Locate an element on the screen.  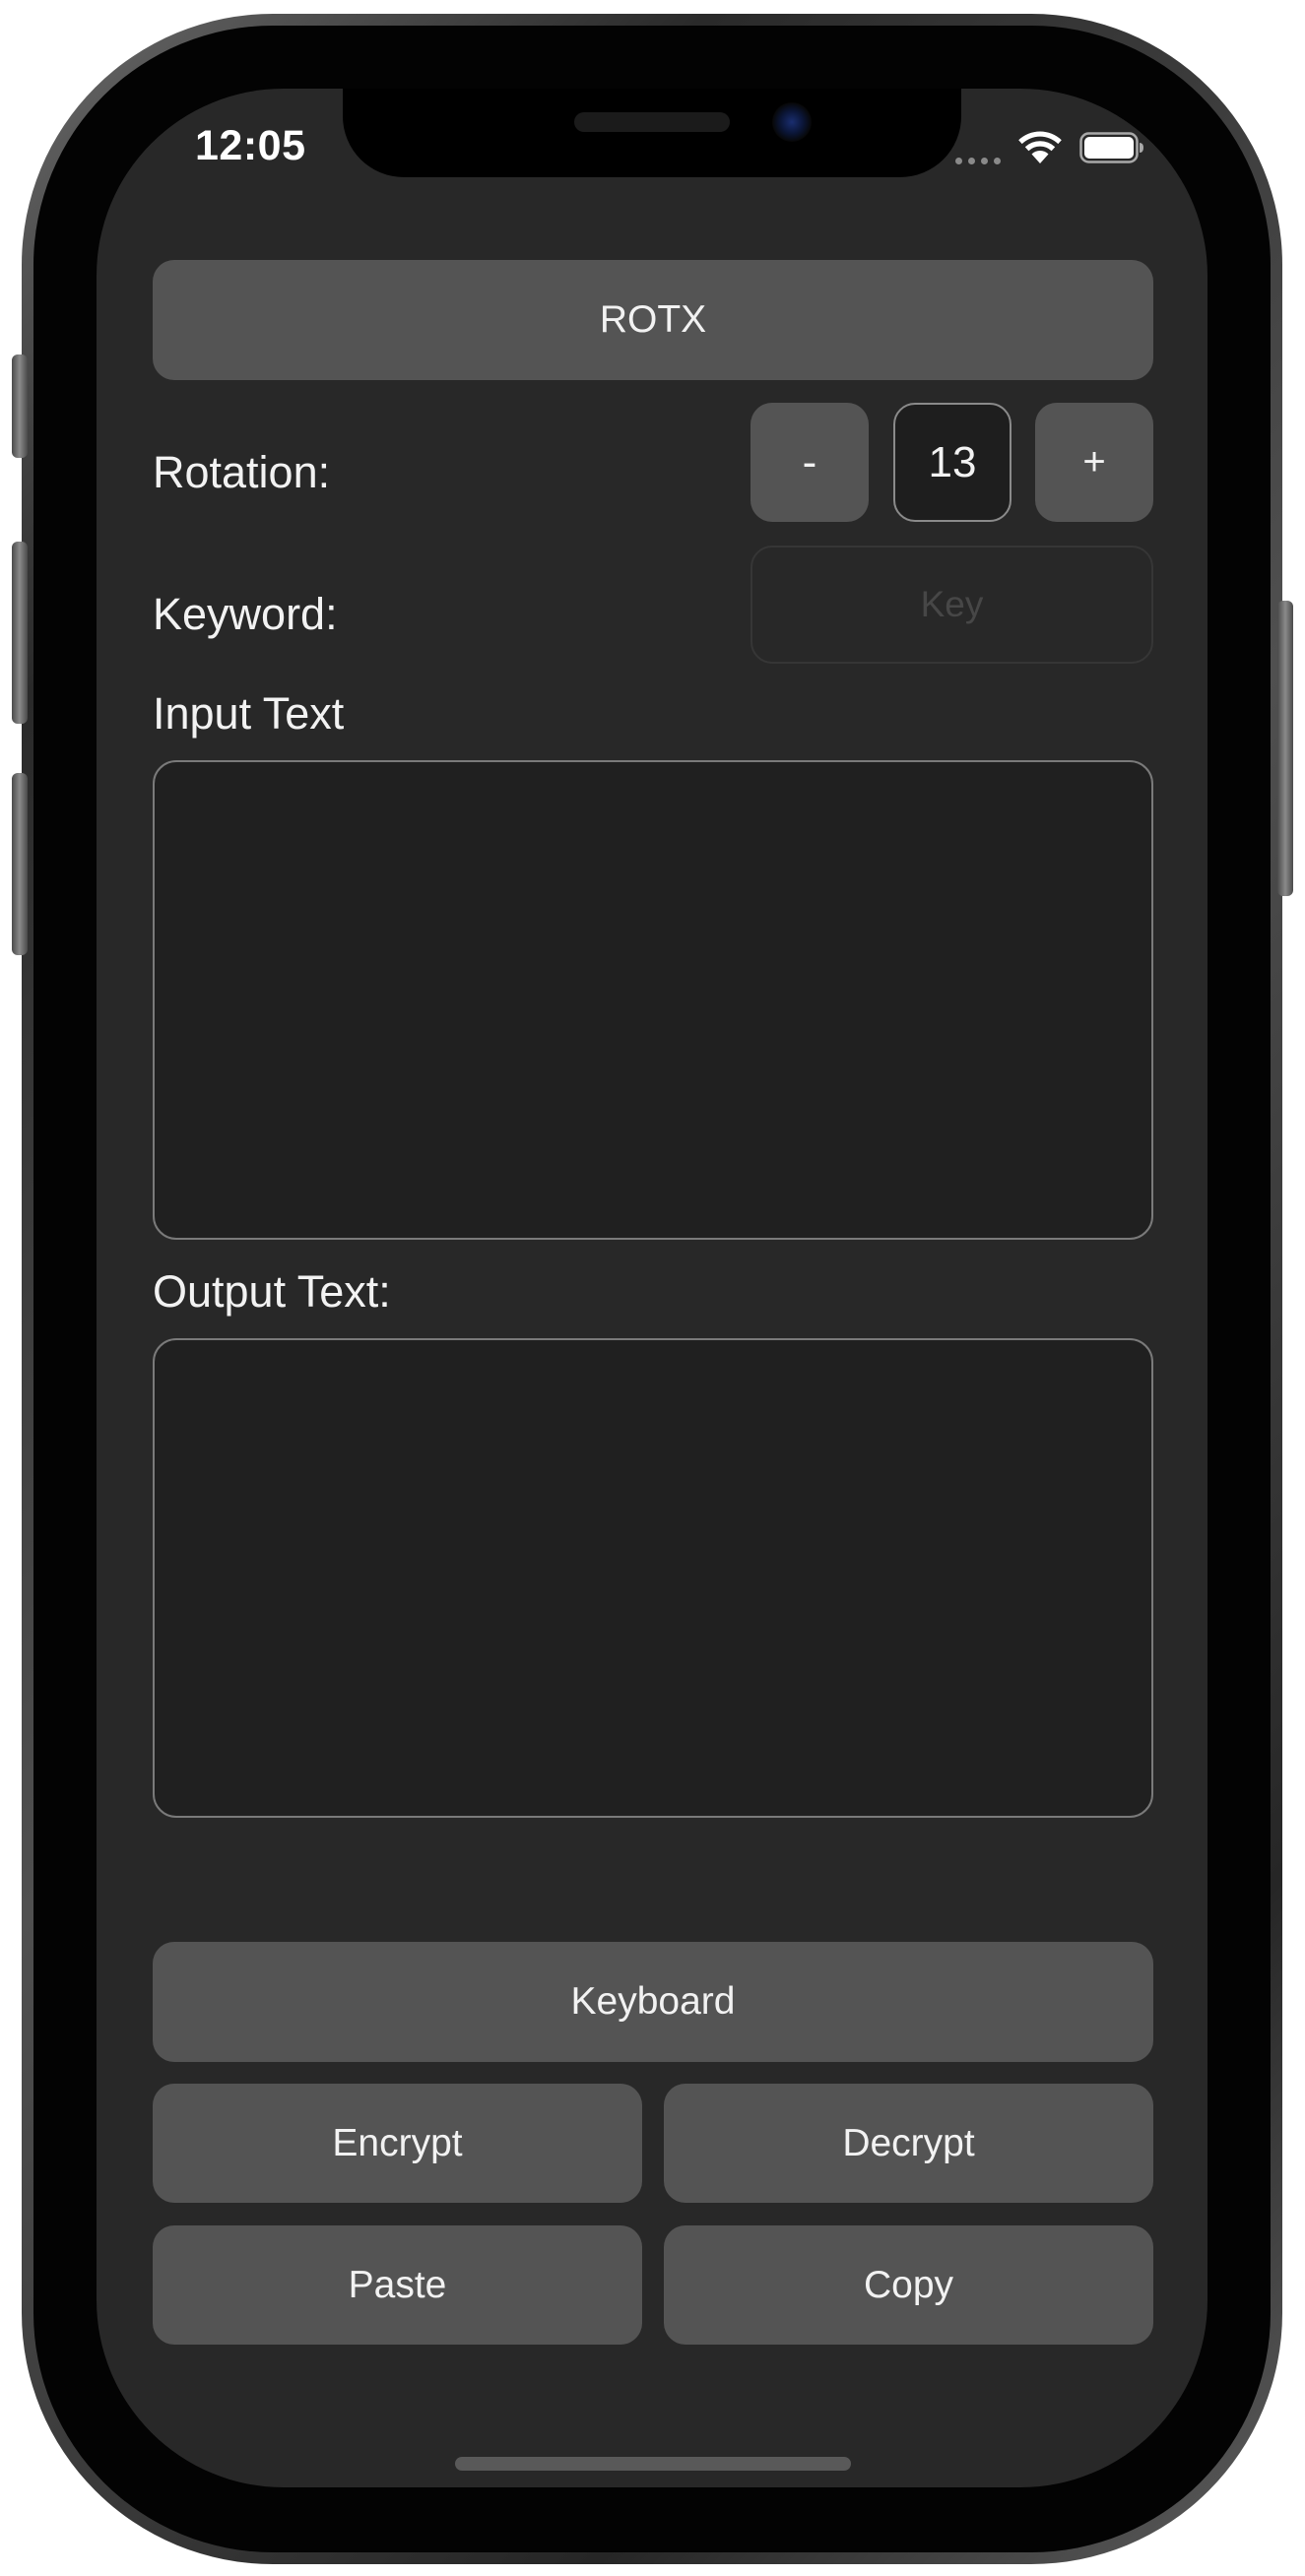
volume-up-button is located at coordinates (20, 633).